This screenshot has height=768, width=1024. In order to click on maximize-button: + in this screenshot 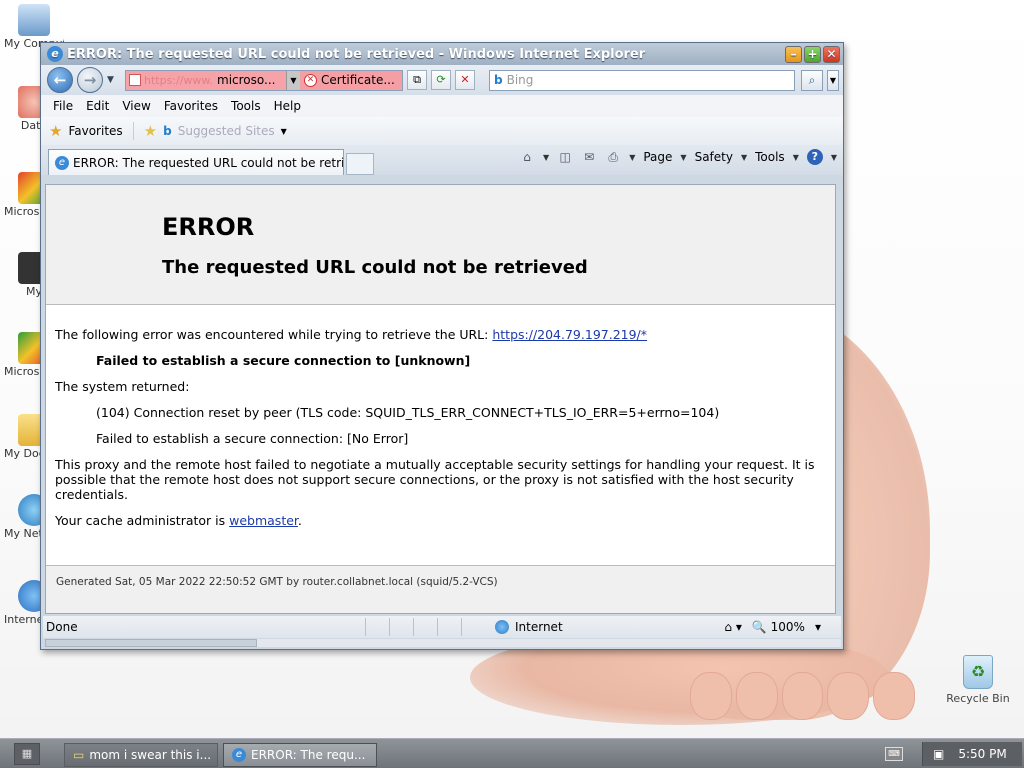, I will do `click(812, 54)`.